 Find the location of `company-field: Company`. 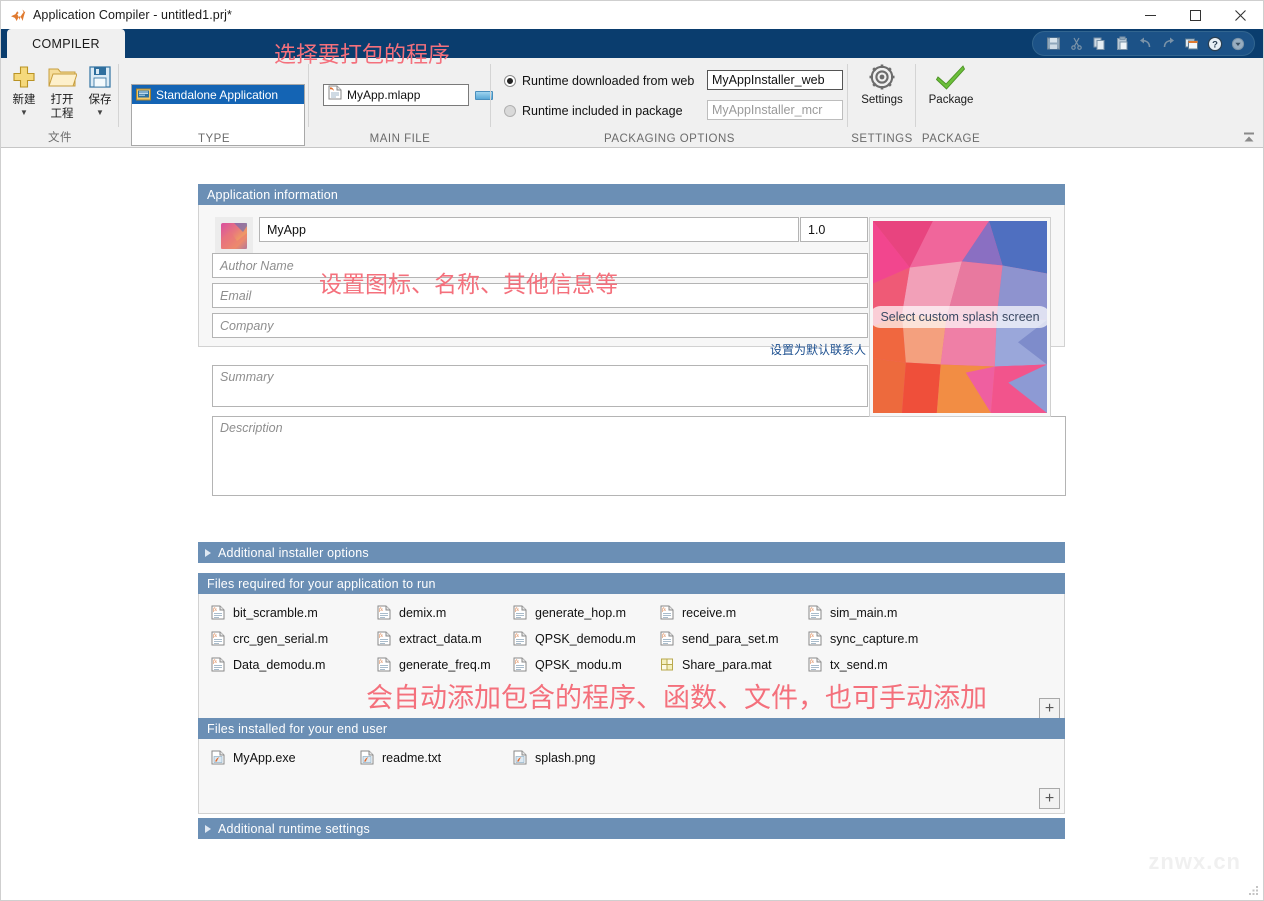

company-field: Company is located at coordinates (540, 325).